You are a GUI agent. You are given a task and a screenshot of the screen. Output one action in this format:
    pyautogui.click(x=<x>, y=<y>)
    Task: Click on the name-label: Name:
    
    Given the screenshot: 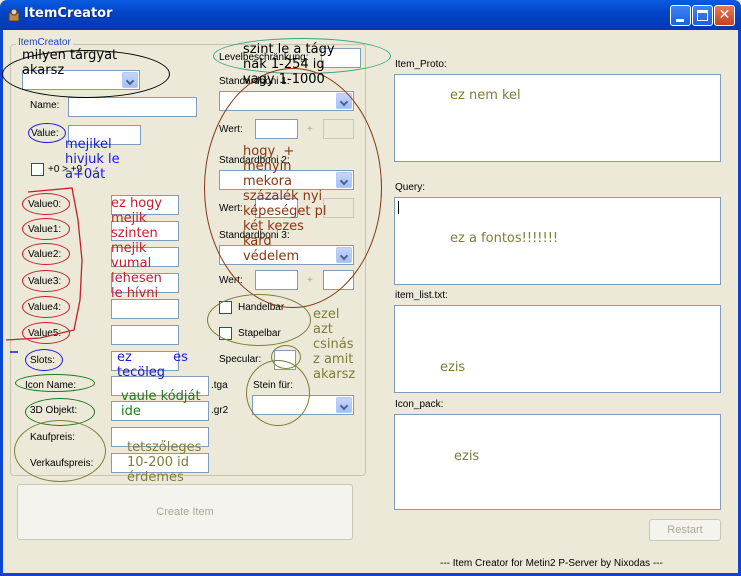 What is the action you would take?
    pyautogui.click(x=45, y=105)
    